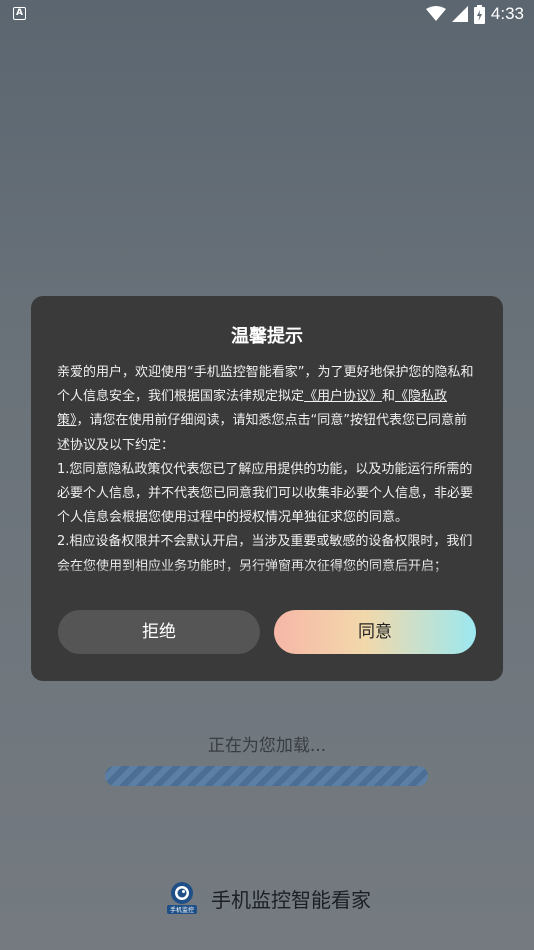 The width and height of the screenshot is (534, 950). What do you see at coordinates (267, 336) in the screenshot?
I see `dialog-title: 温馨提示` at bounding box center [267, 336].